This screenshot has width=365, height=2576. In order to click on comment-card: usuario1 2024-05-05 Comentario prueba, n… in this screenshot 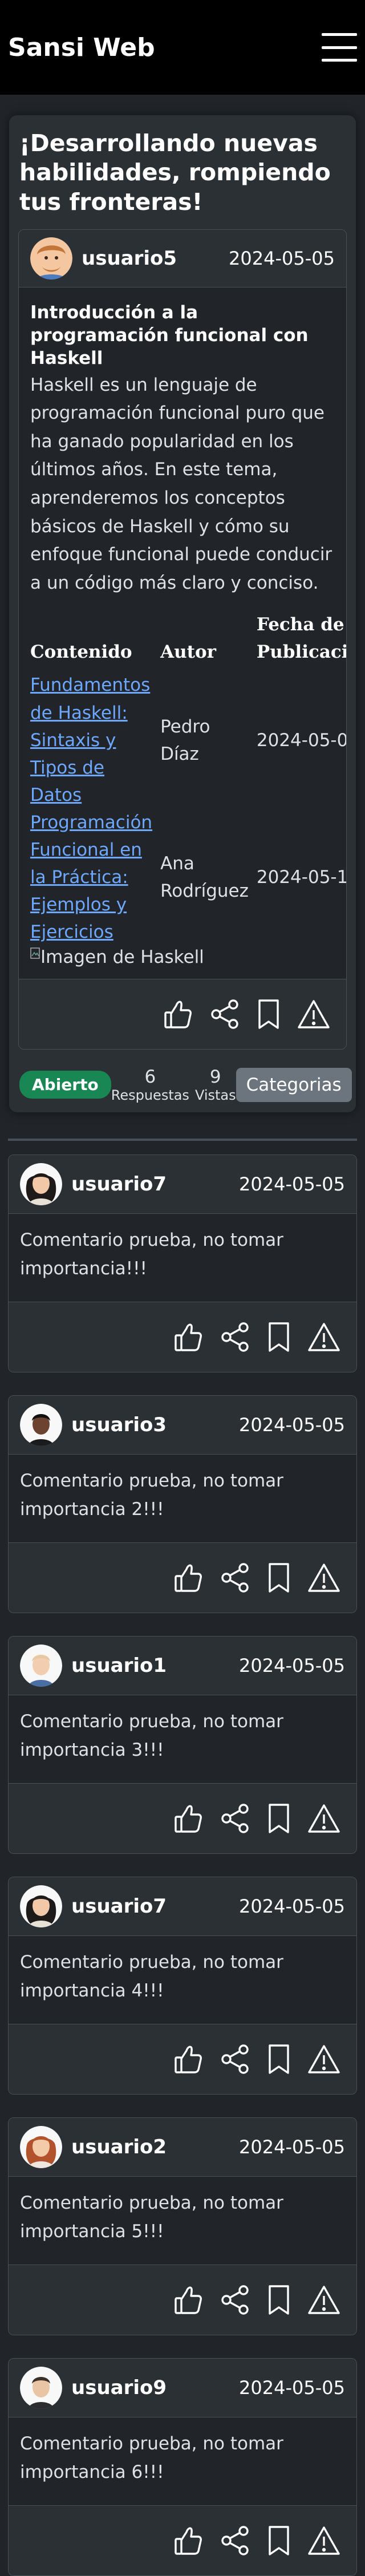, I will do `click(182, 1744)`.